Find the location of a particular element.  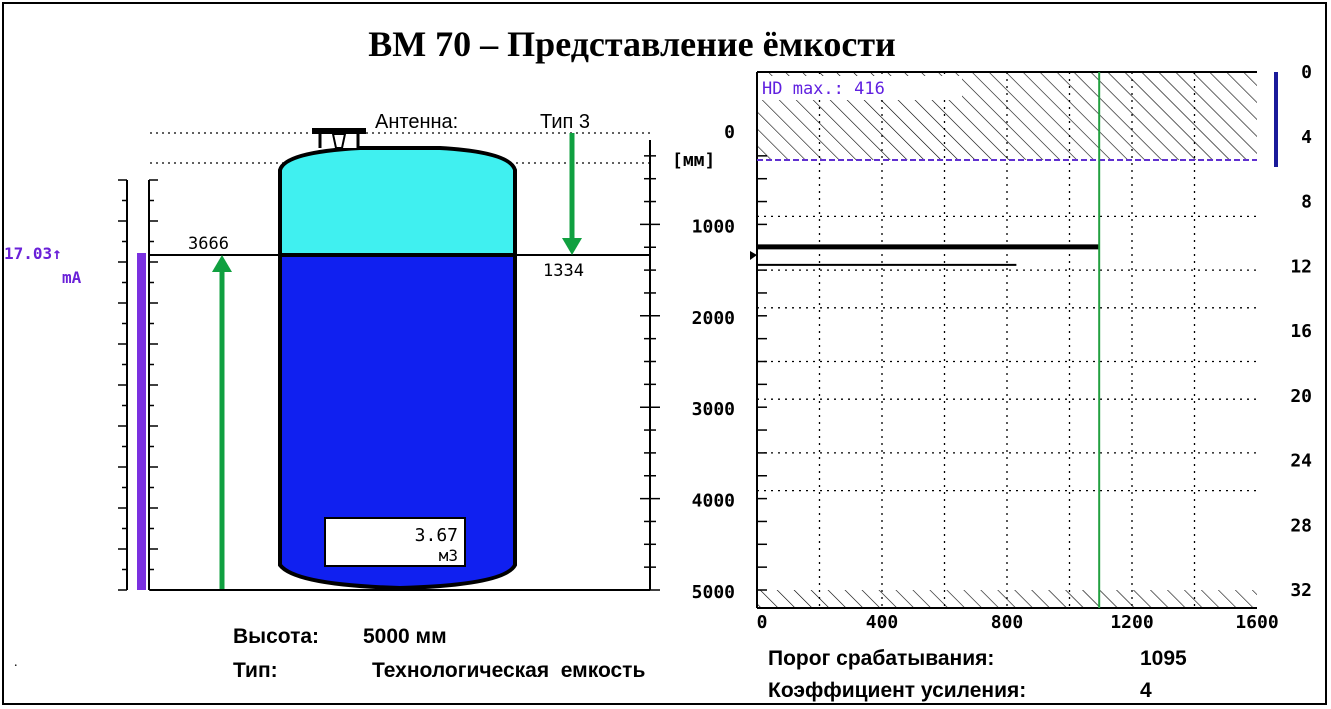

echo-chart-x-label: 800 is located at coordinates (1007, 622).